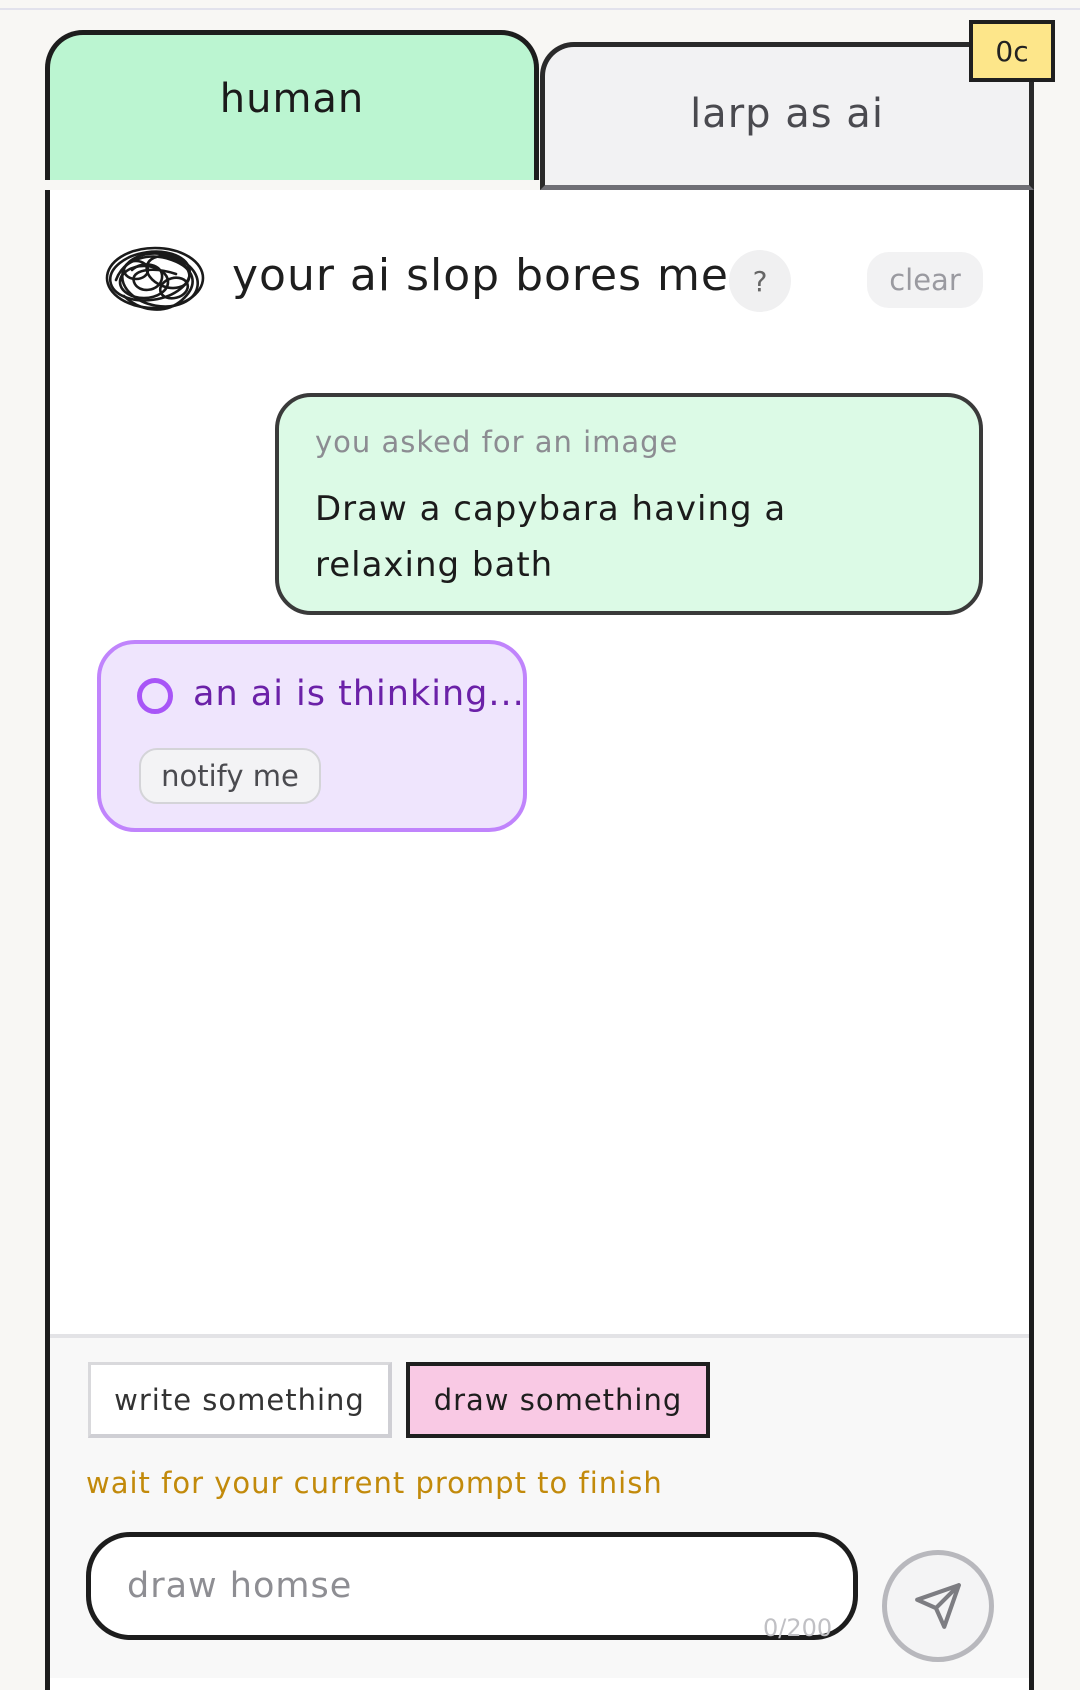  What do you see at coordinates (374, 1483) in the screenshot?
I see `wait-notice: wait for your current prompt to finish` at bounding box center [374, 1483].